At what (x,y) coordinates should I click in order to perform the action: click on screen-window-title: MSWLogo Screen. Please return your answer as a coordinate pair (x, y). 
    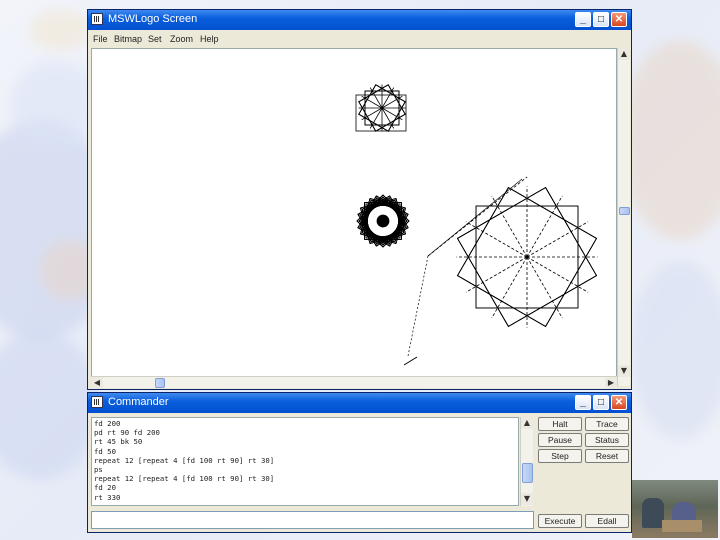
    Looking at the image, I should click on (153, 19).